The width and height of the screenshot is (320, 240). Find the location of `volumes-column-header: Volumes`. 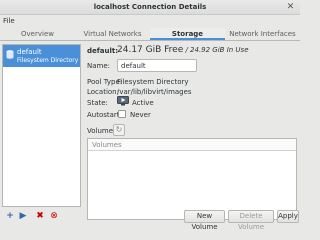

volumes-column-header: Volumes is located at coordinates (192, 145).